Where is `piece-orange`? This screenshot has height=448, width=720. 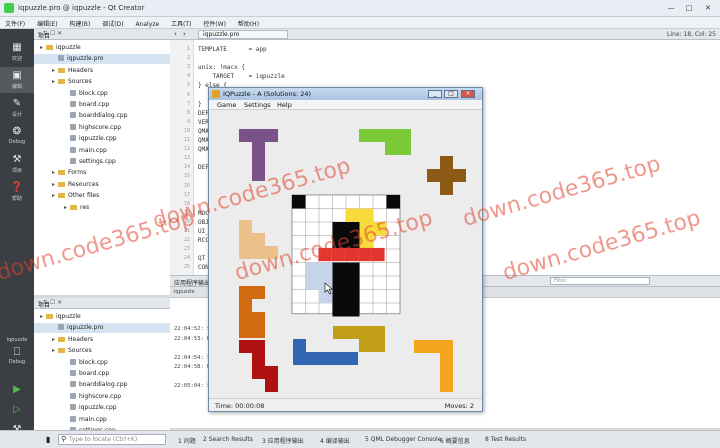
piece-orange is located at coordinates (252, 312).